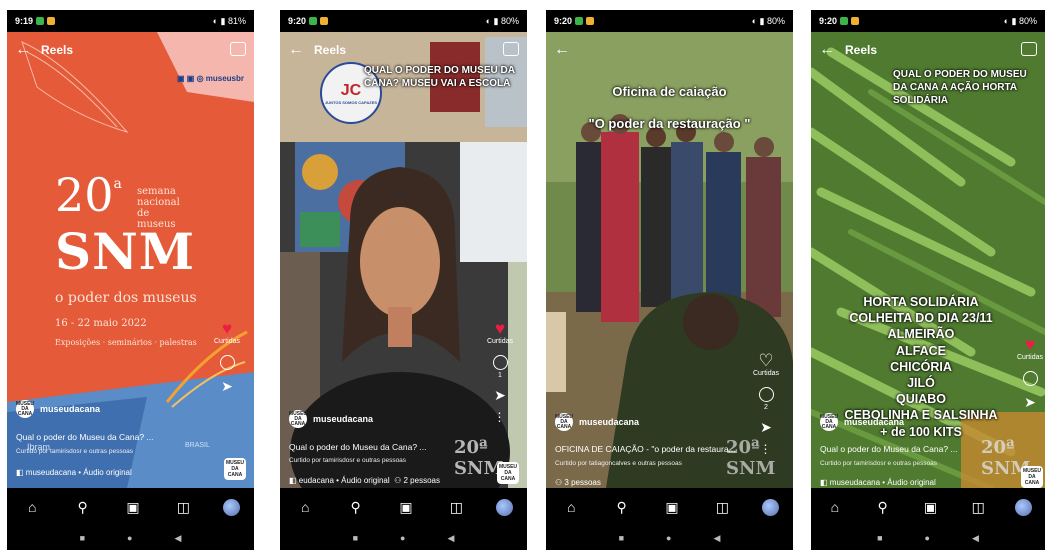 This screenshot has height=551, width=1045. What do you see at coordinates (921, 366) in the screenshot?
I see `harvest-item: CHICÓRIA` at bounding box center [921, 366].